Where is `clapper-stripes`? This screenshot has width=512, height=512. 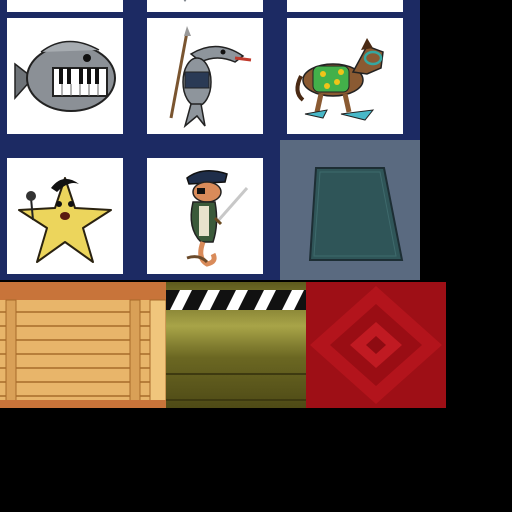
clapper-stripes is located at coordinates (236, 345).